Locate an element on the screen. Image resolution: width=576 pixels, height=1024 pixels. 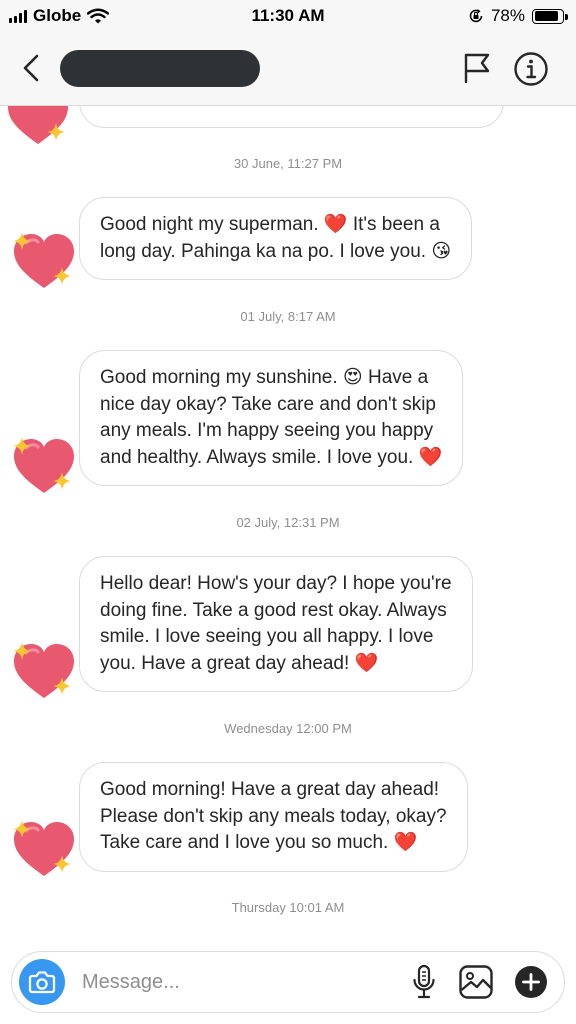
camera-icon is located at coordinates (42, 982).